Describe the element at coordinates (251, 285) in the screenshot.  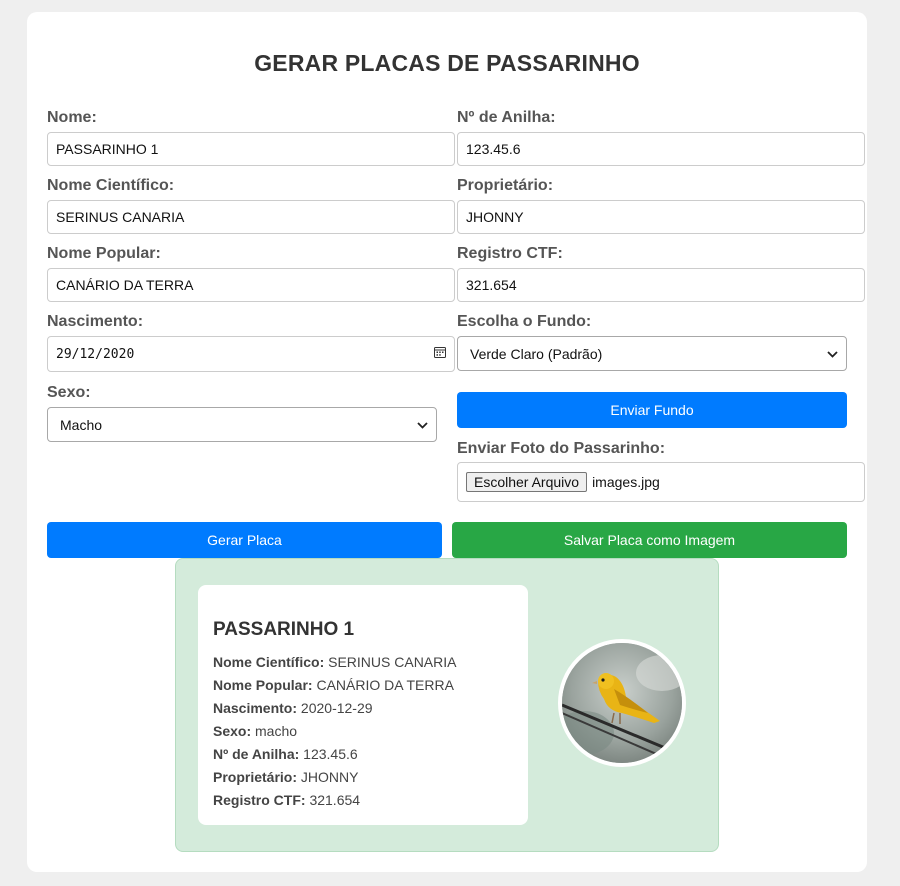
I see `popular-input: CANÁRIO DA TERRA` at that location.